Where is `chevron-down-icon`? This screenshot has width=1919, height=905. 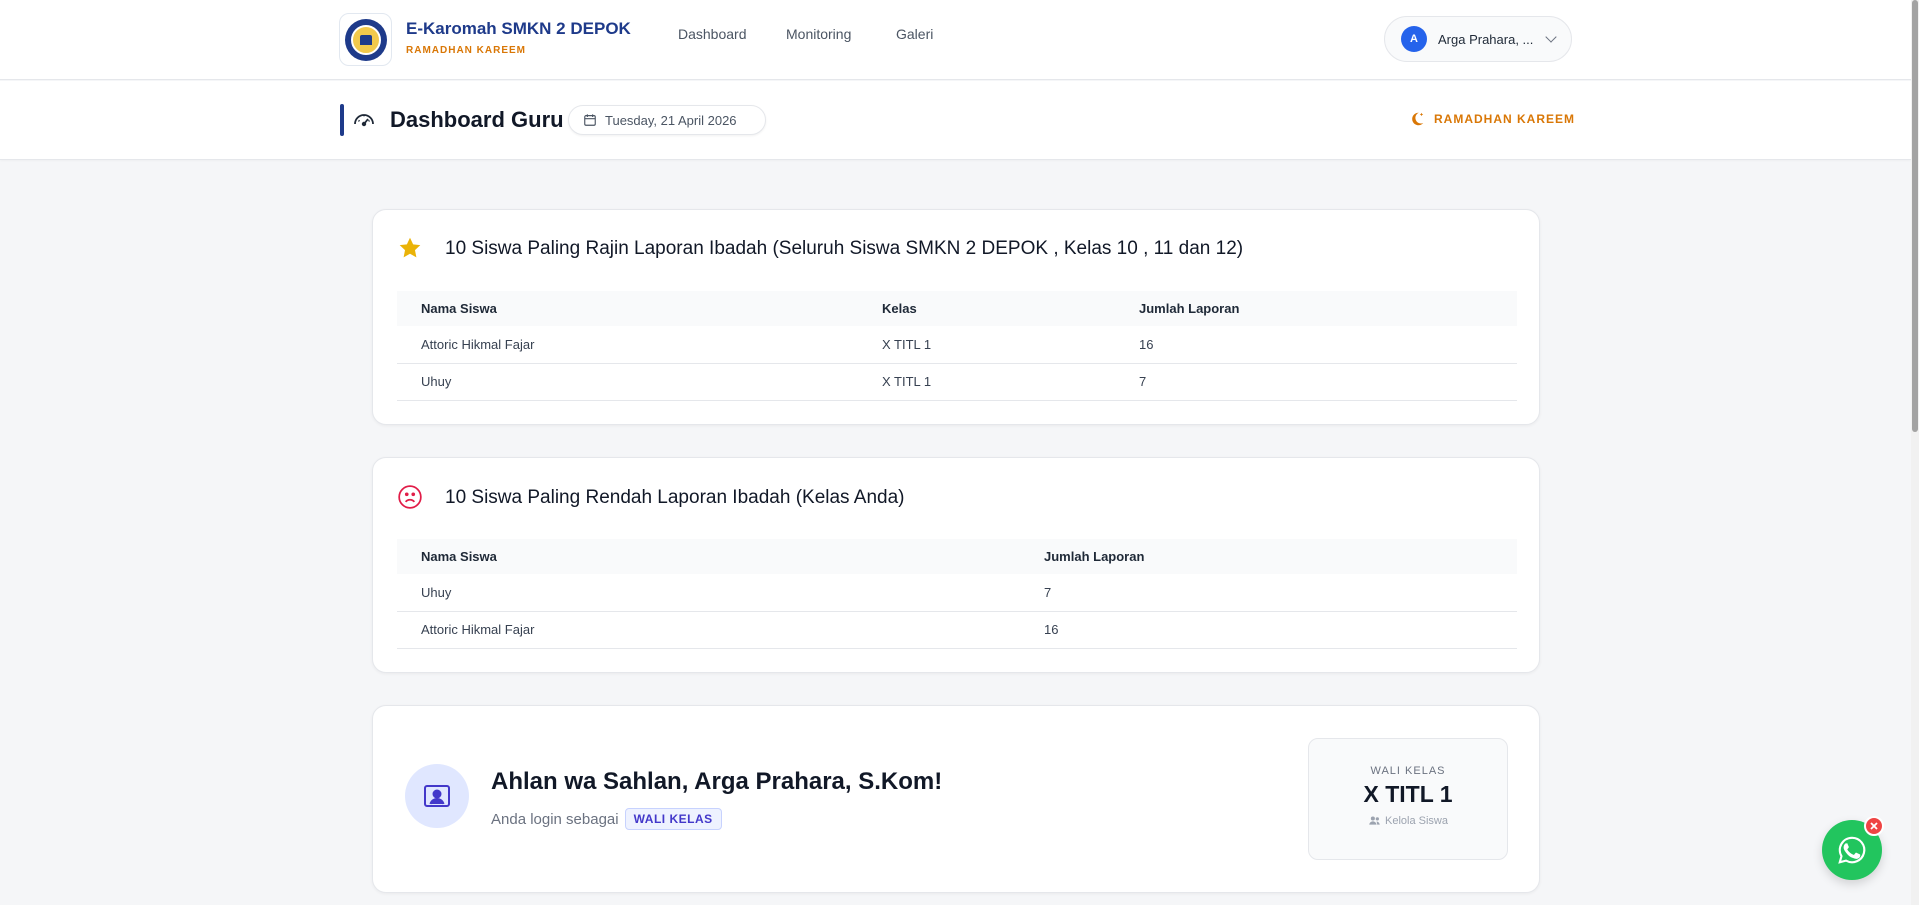 chevron-down-icon is located at coordinates (1551, 36).